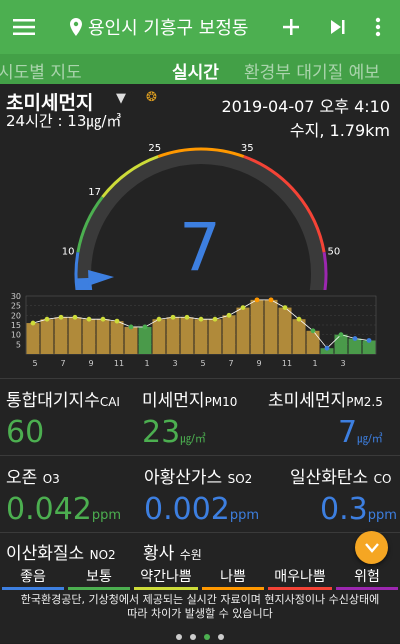 The height and width of the screenshot is (644, 400). What do you see at coordinates (334, 252) in the screenshot?
I see `gauge-tick: 50` at bounding box center [334, 252].